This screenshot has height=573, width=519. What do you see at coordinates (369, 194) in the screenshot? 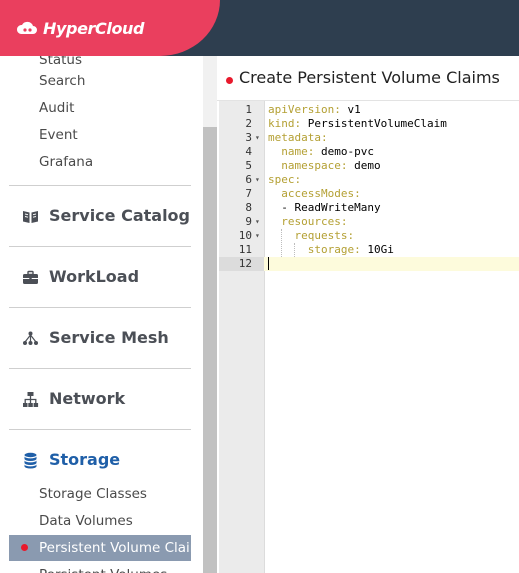
I see `editor-line: 7 accessModes:` at bounding box center [369, 194].